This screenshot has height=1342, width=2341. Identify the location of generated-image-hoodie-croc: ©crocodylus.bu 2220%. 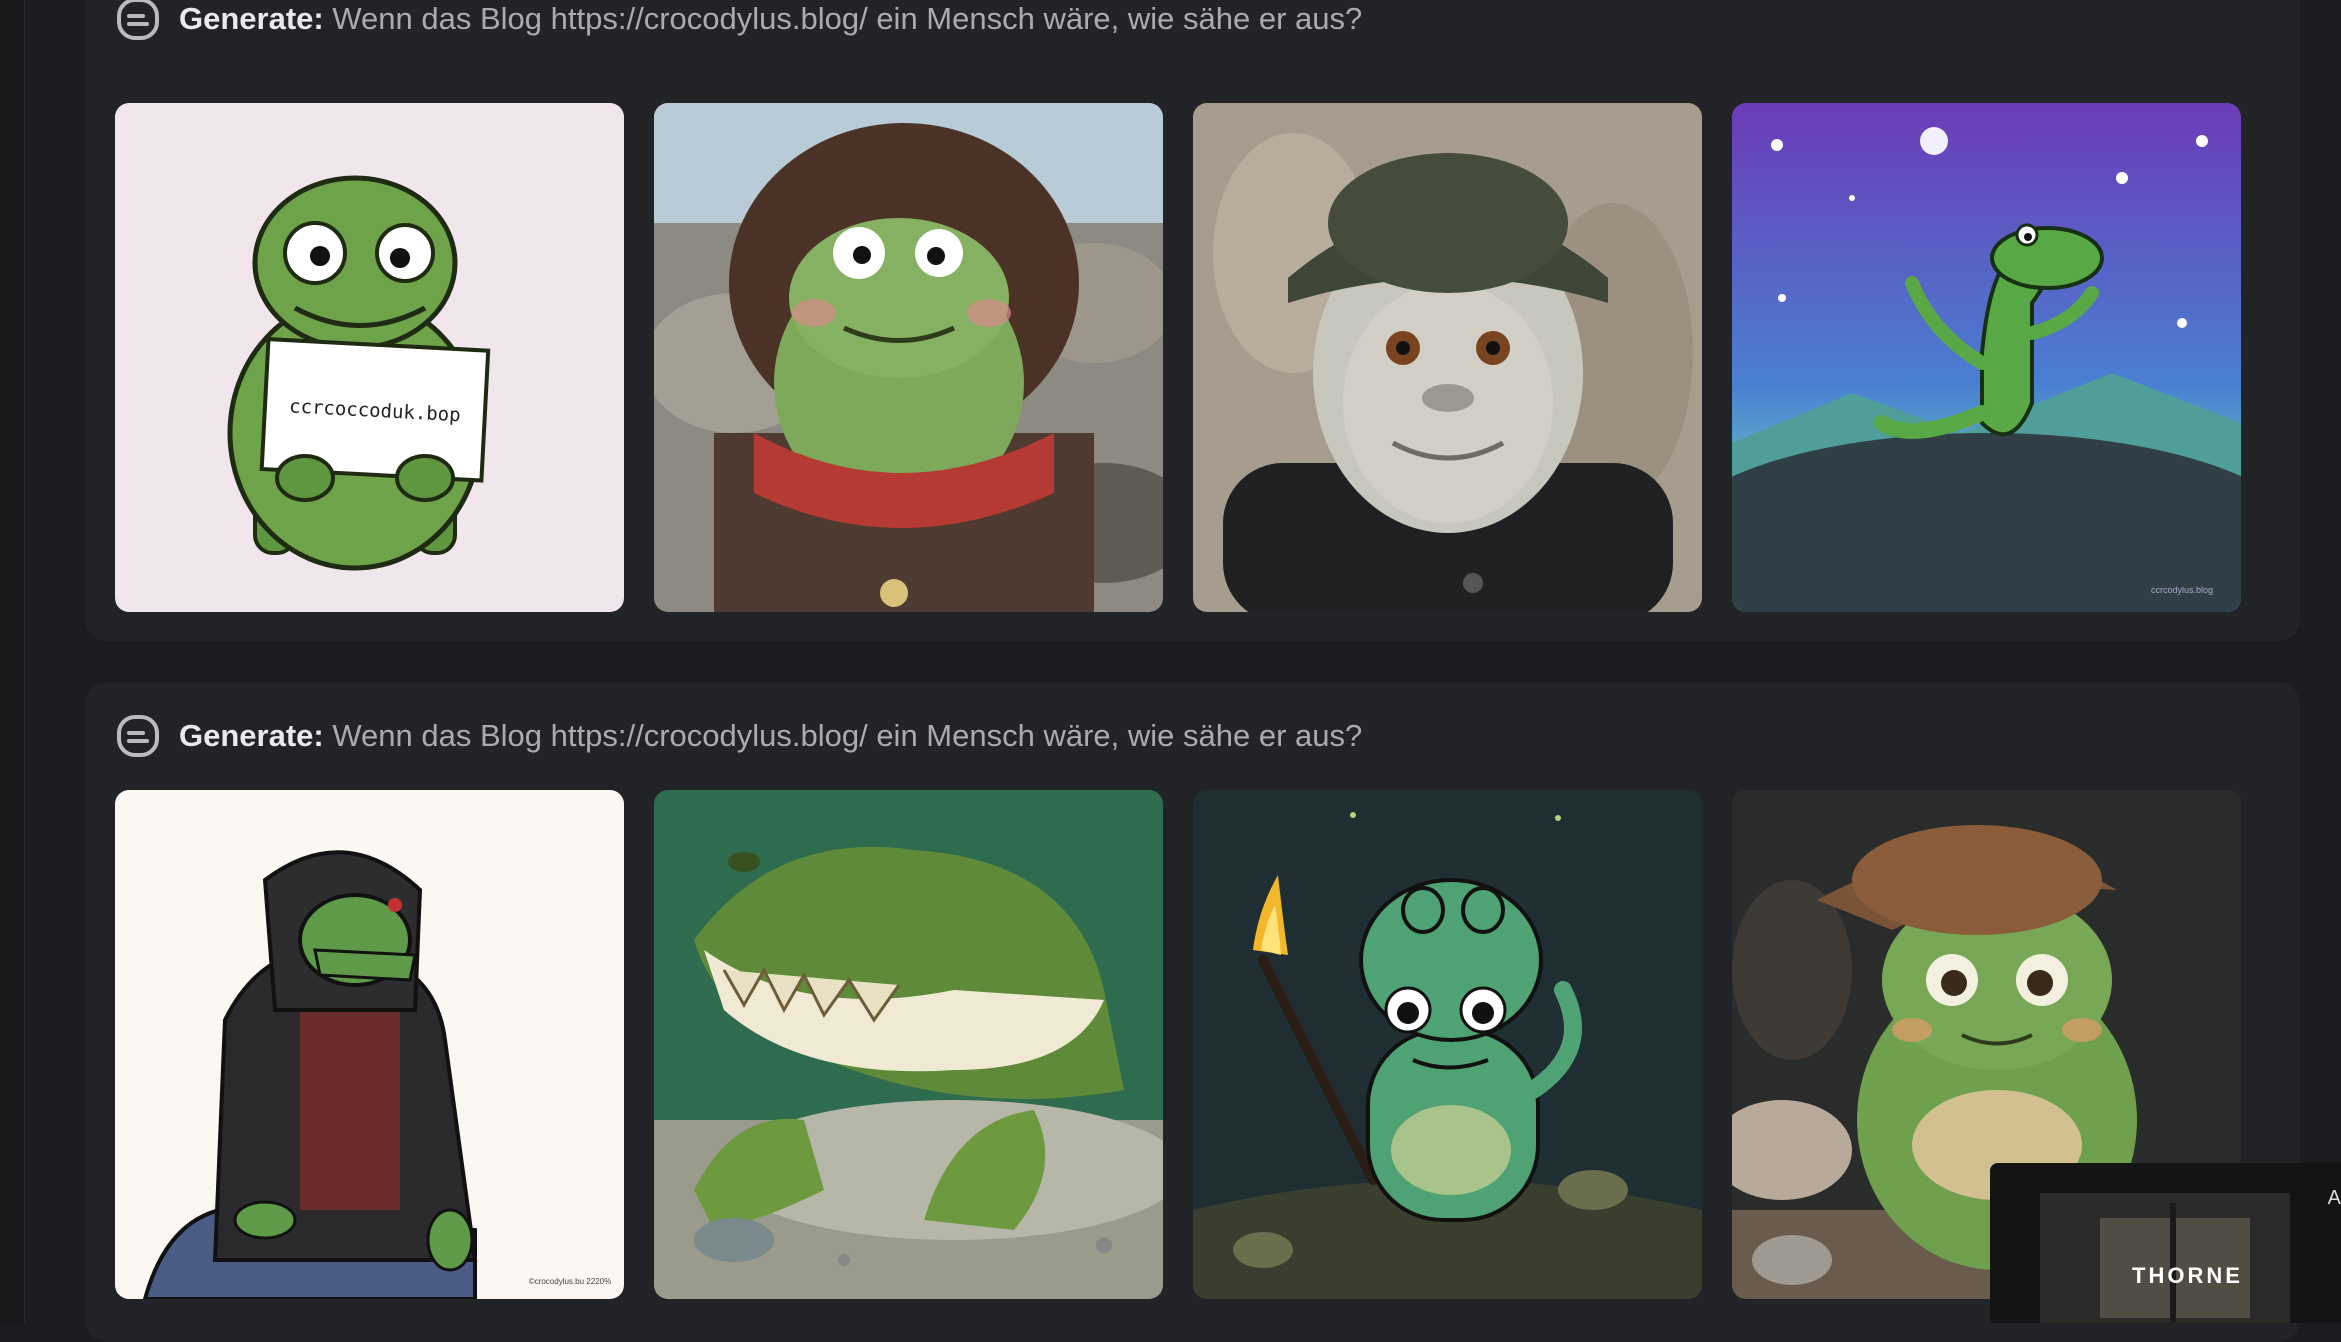
(369, 1044).